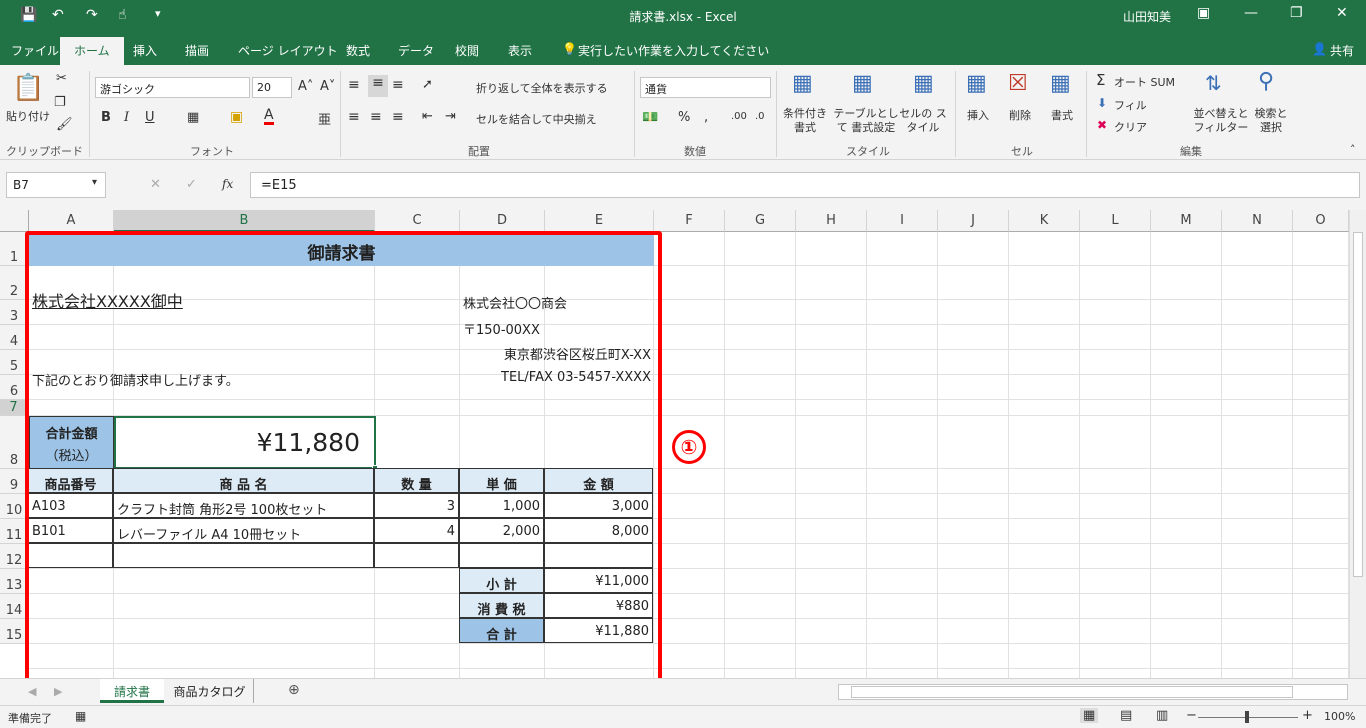 The width and height of the screenshot is (1366, 728). I want to click on tell-me-box: 実行したい作業を入力してください, so click(673, 50).